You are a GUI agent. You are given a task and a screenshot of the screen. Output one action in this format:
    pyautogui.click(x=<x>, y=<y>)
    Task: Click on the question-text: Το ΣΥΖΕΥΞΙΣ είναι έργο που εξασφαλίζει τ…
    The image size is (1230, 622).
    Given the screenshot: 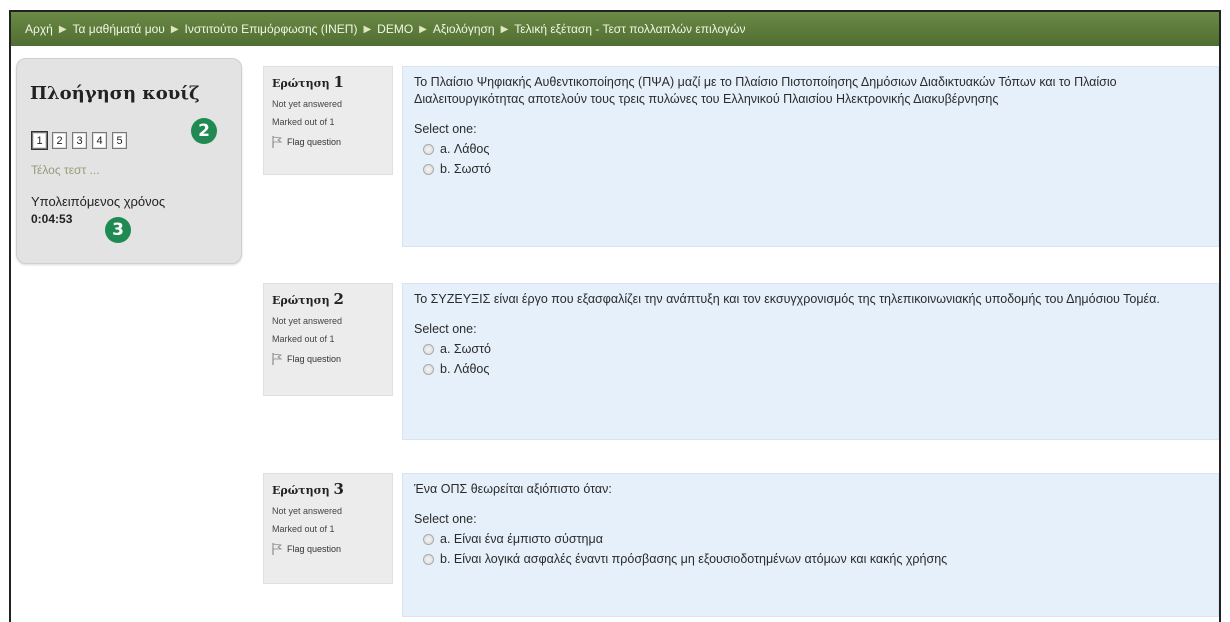 What is the action you would take?
    pyautogui.click(x=787, y=299)
    